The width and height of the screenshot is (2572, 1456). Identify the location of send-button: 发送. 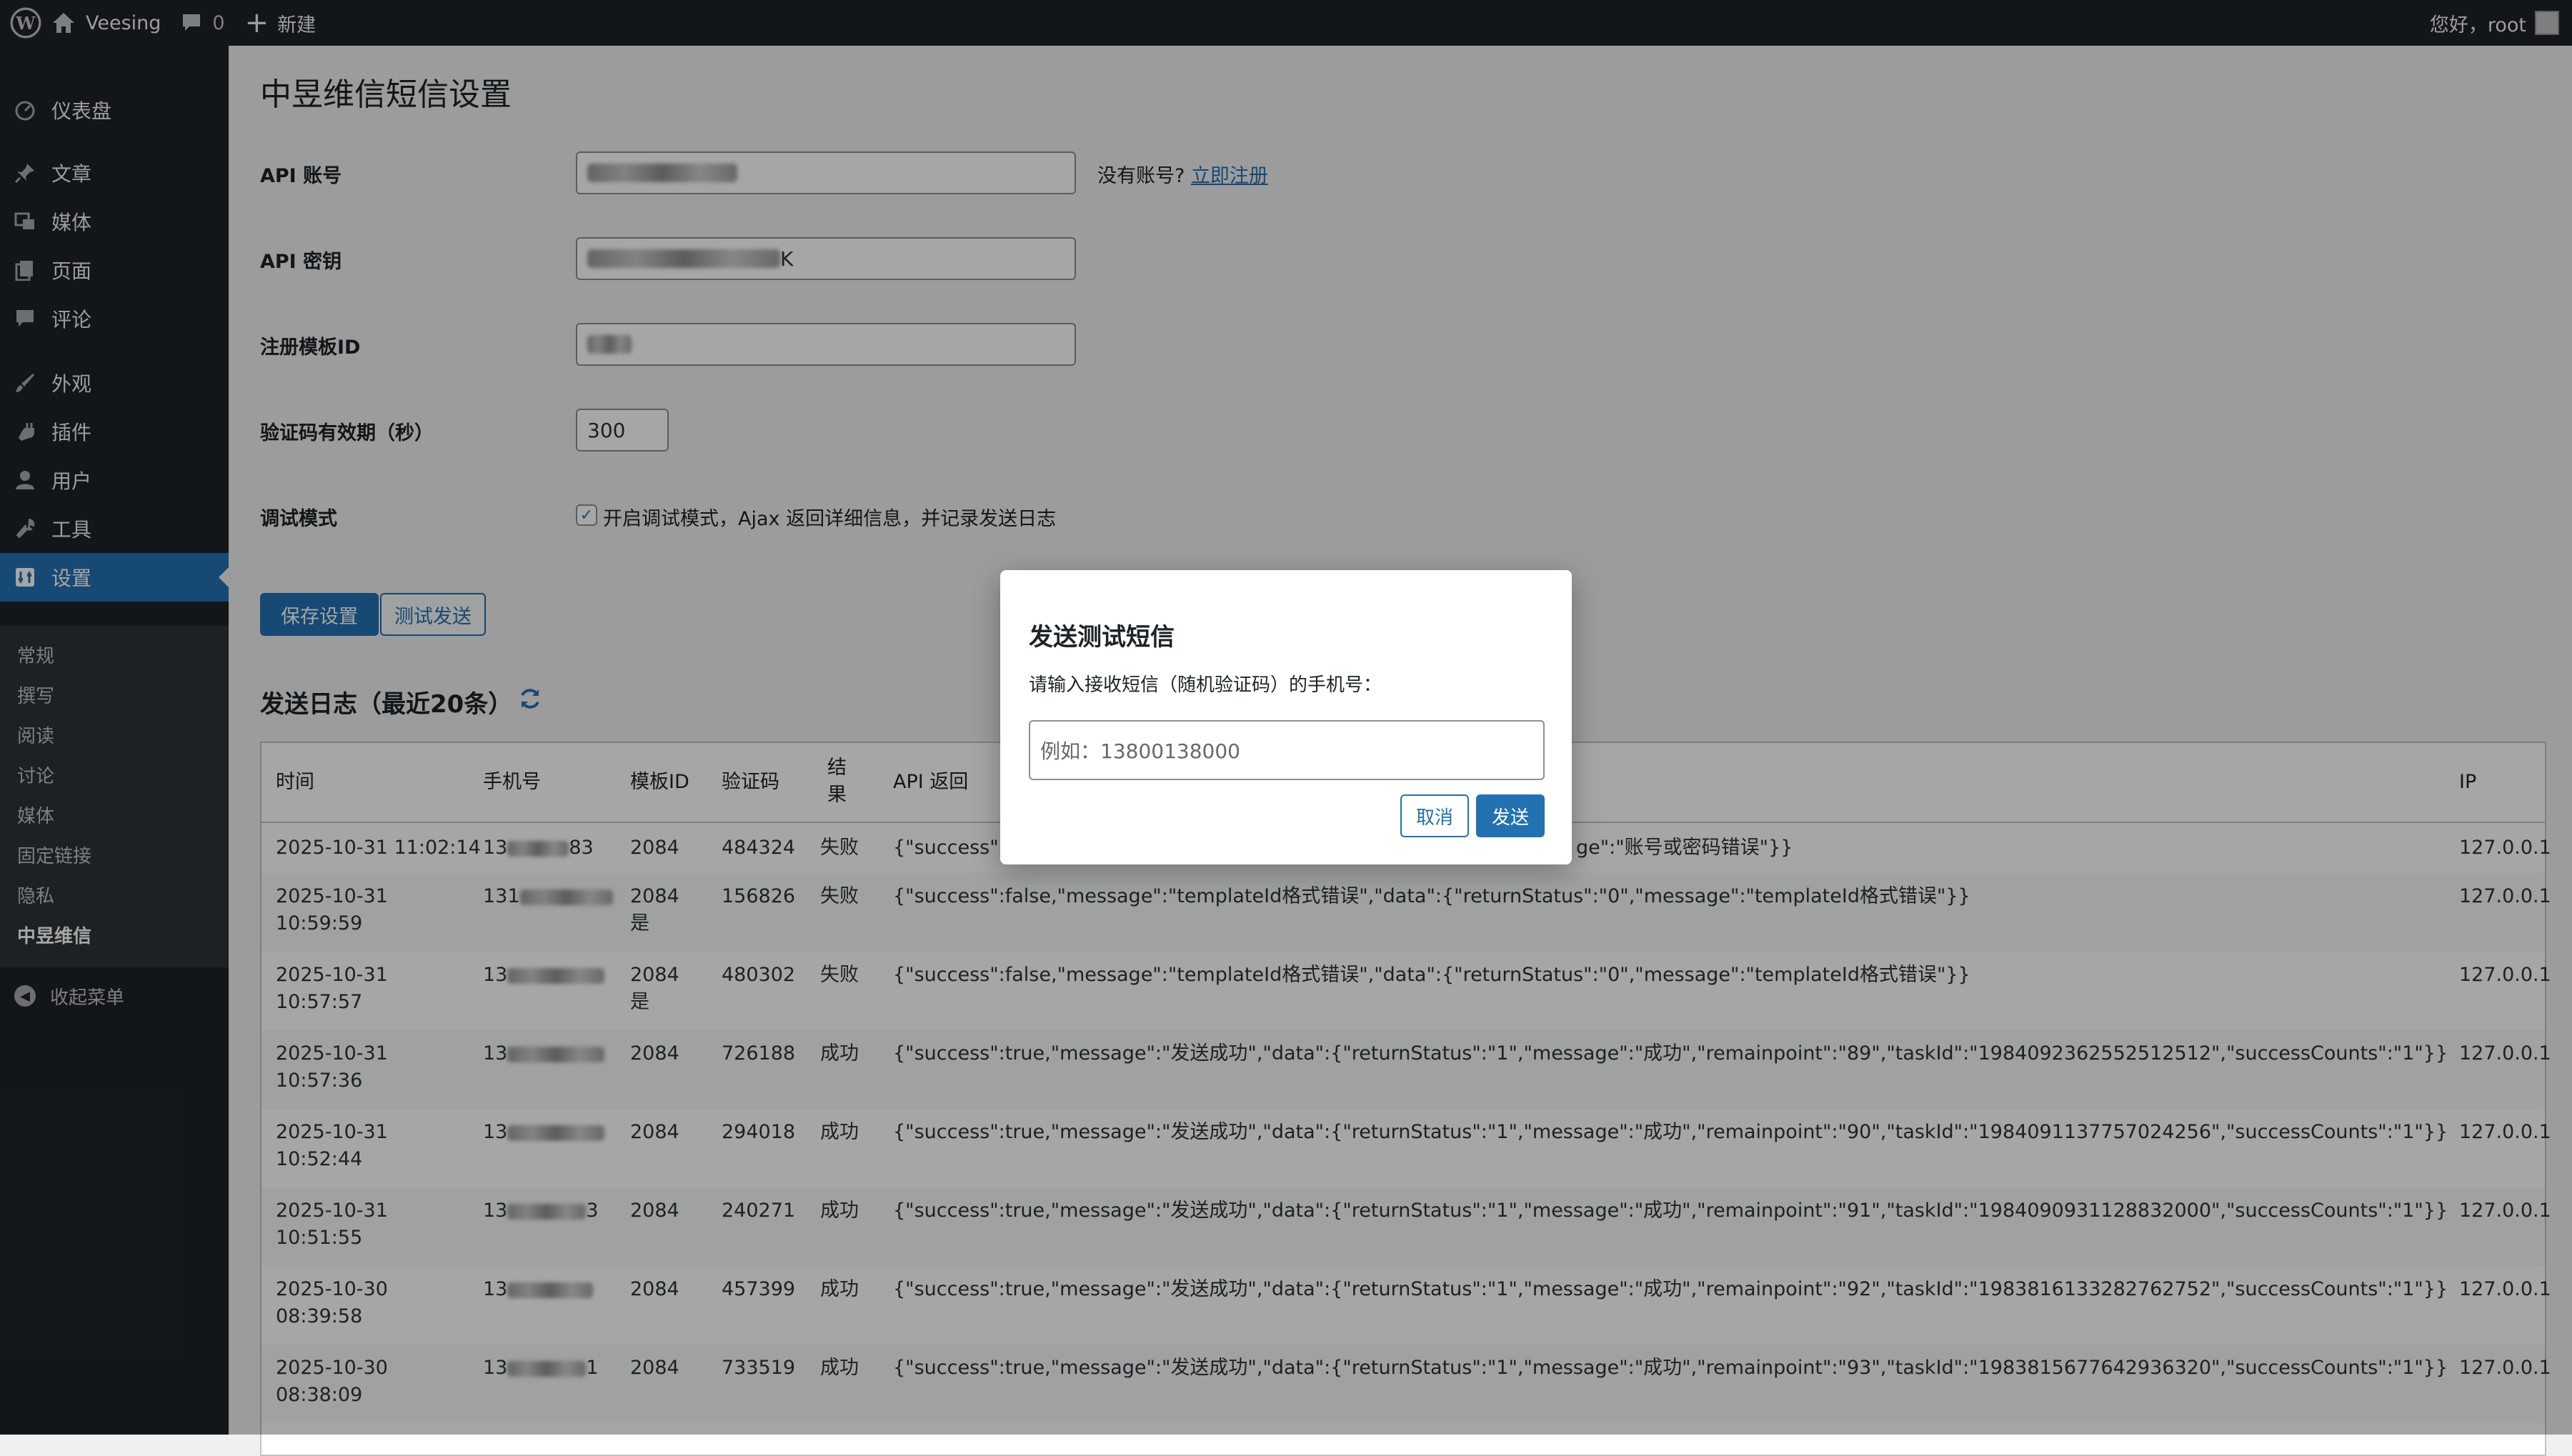
(1510, 815).